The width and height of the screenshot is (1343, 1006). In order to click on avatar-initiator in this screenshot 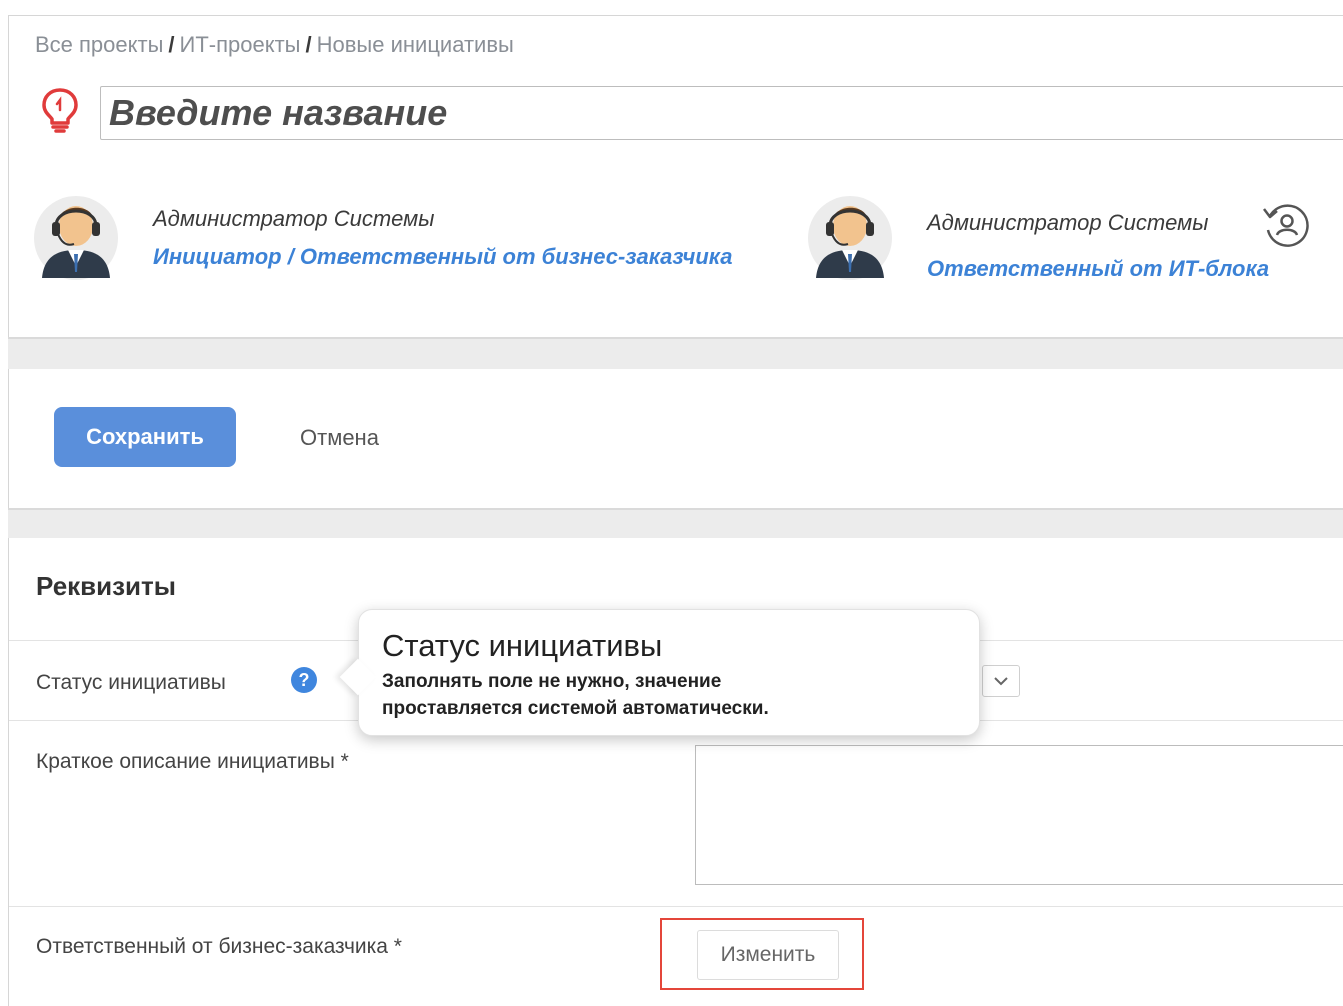, I will do `click(76, 238)`.